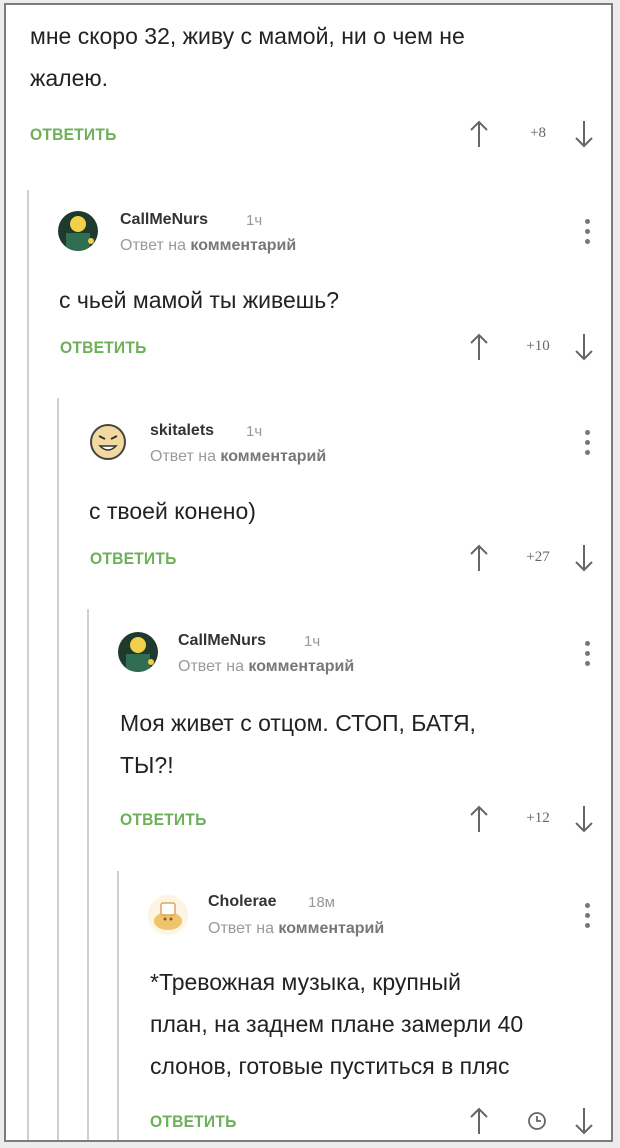 The width and height of the screenshot is (620, 1148). I want to click on comment-text-line: с твоей конено), so click(172, 511).